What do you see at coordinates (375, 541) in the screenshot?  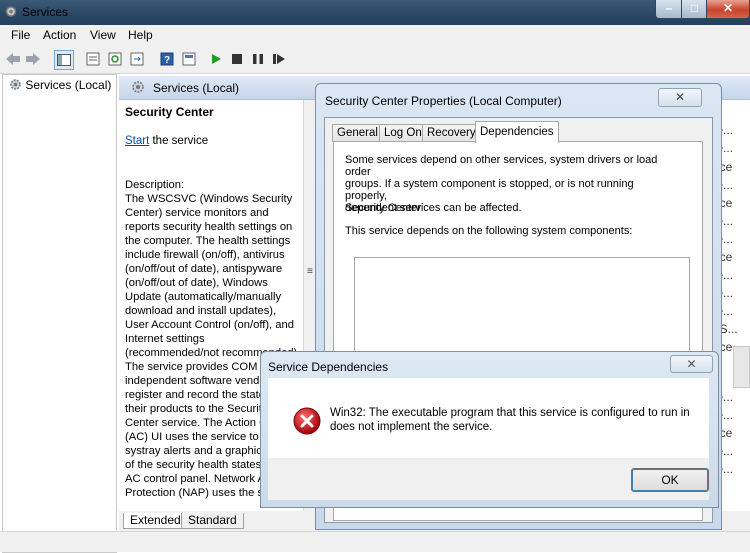 I see `status-bar` at bounding box center [375, 541].